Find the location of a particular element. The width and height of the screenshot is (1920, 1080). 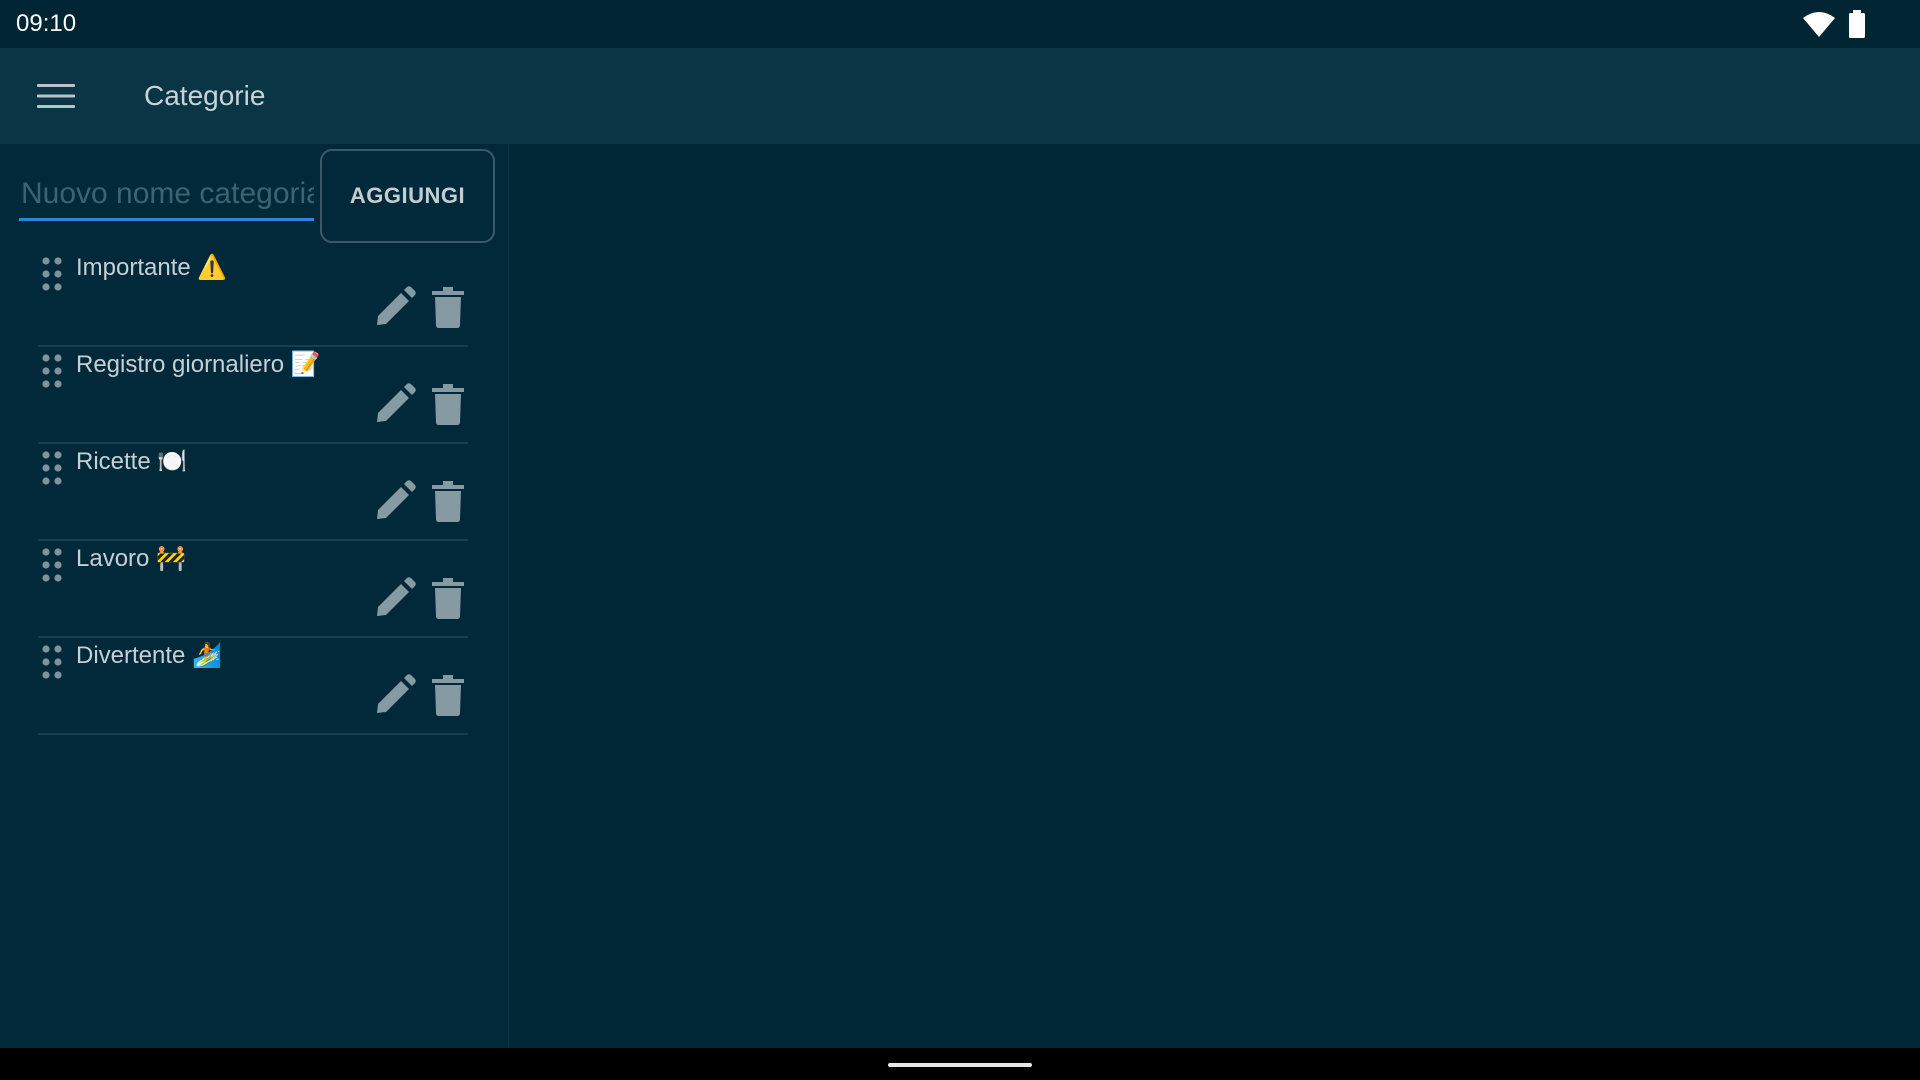

battery-icon is located at coordinates (1857, 24).